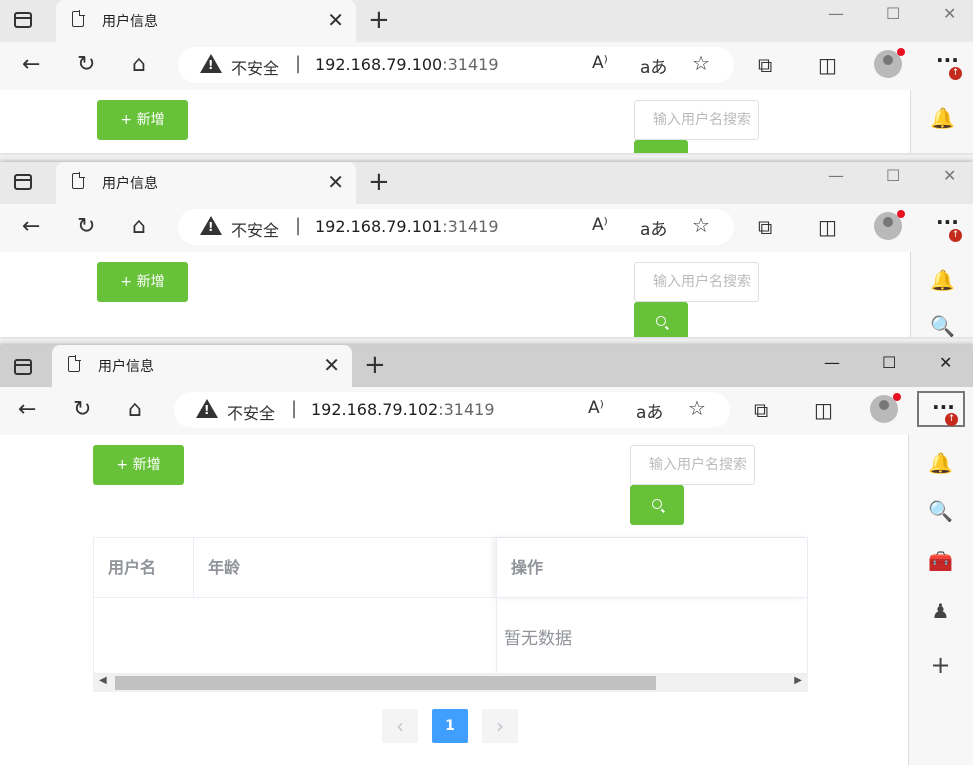 This screenshot has height=765, width=973. I want to click on edge-sidebar: 🔔 🔍, so click(941, 294).